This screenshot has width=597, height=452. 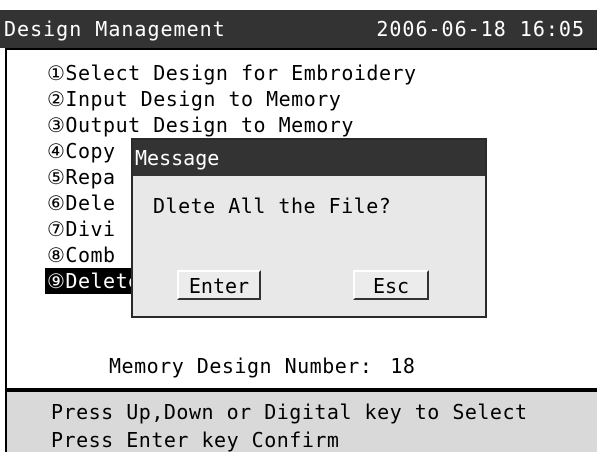 What do you see at coordinates (403, 366) in the screenshot?
I see `memory-design-value: 18` at bounding box center [403, 366].